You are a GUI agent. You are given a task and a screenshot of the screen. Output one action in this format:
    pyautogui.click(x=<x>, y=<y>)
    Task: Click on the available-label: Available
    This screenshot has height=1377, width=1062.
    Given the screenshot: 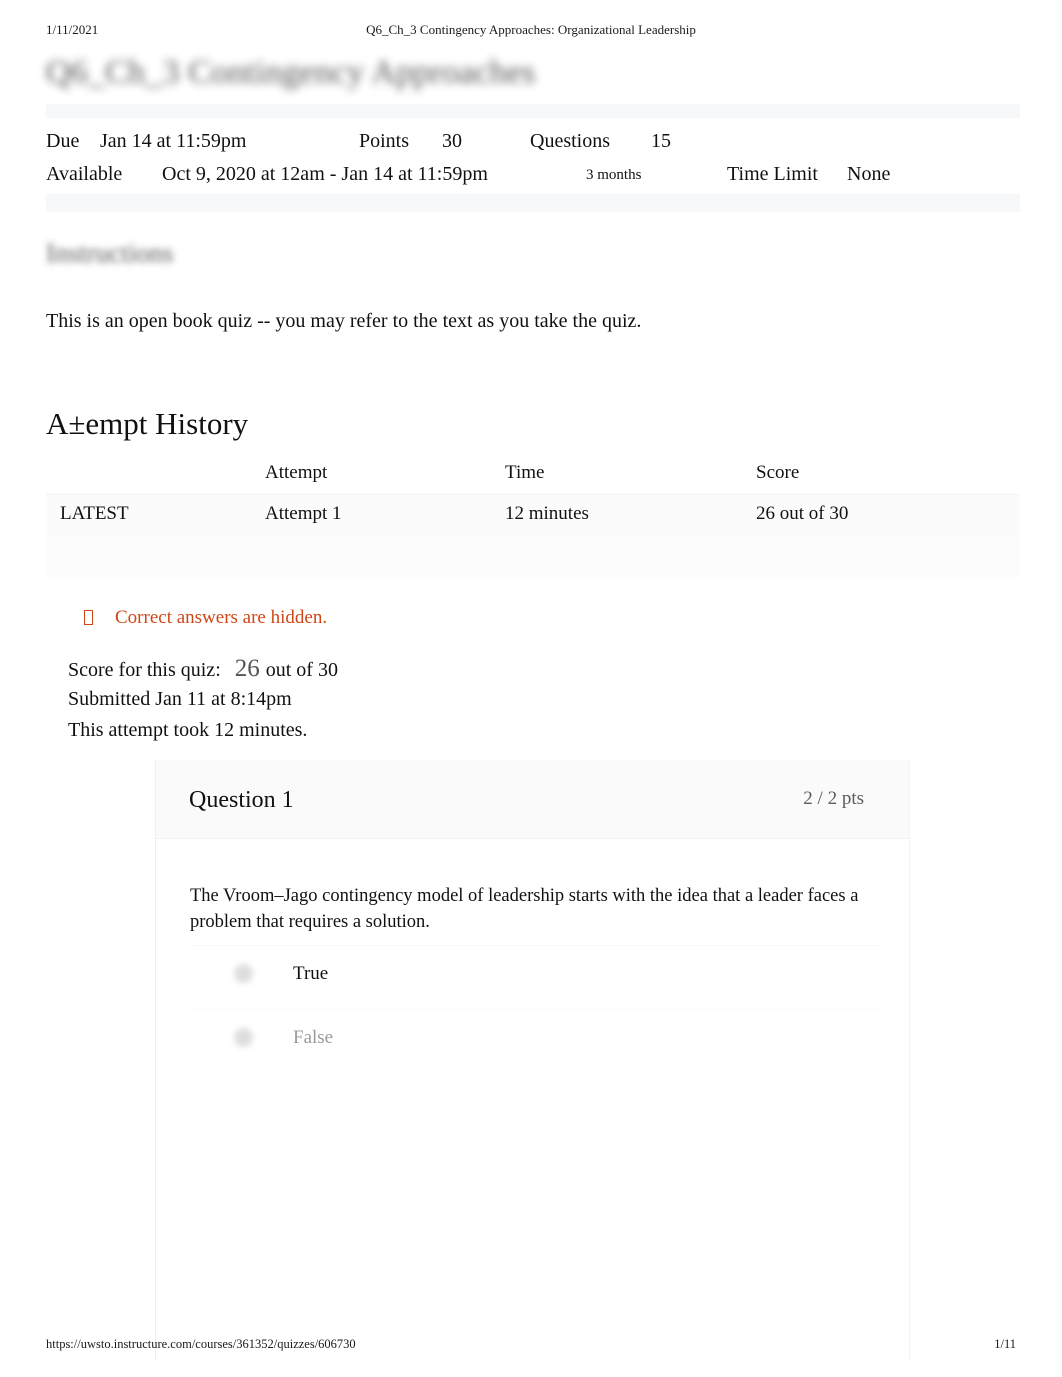 What is the action you would take?
    pyautogui.click(x=84, y=174)
    